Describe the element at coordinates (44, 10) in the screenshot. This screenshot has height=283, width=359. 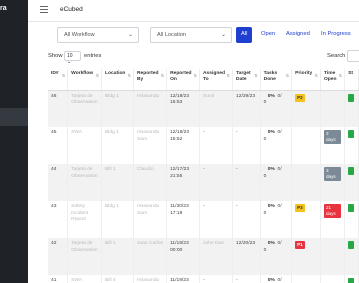
I see `hamburger-menu-icon` at that location.